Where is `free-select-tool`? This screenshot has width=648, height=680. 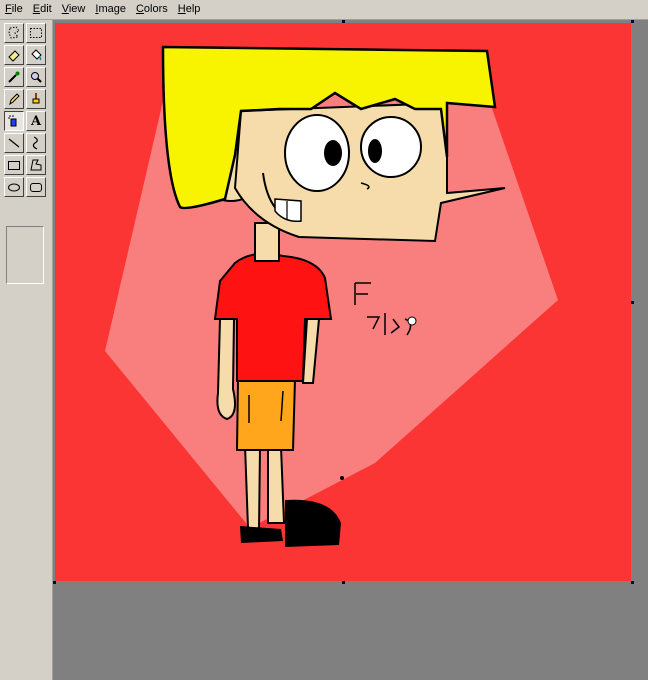 free-select-tool is located at coordinates (14, 33).